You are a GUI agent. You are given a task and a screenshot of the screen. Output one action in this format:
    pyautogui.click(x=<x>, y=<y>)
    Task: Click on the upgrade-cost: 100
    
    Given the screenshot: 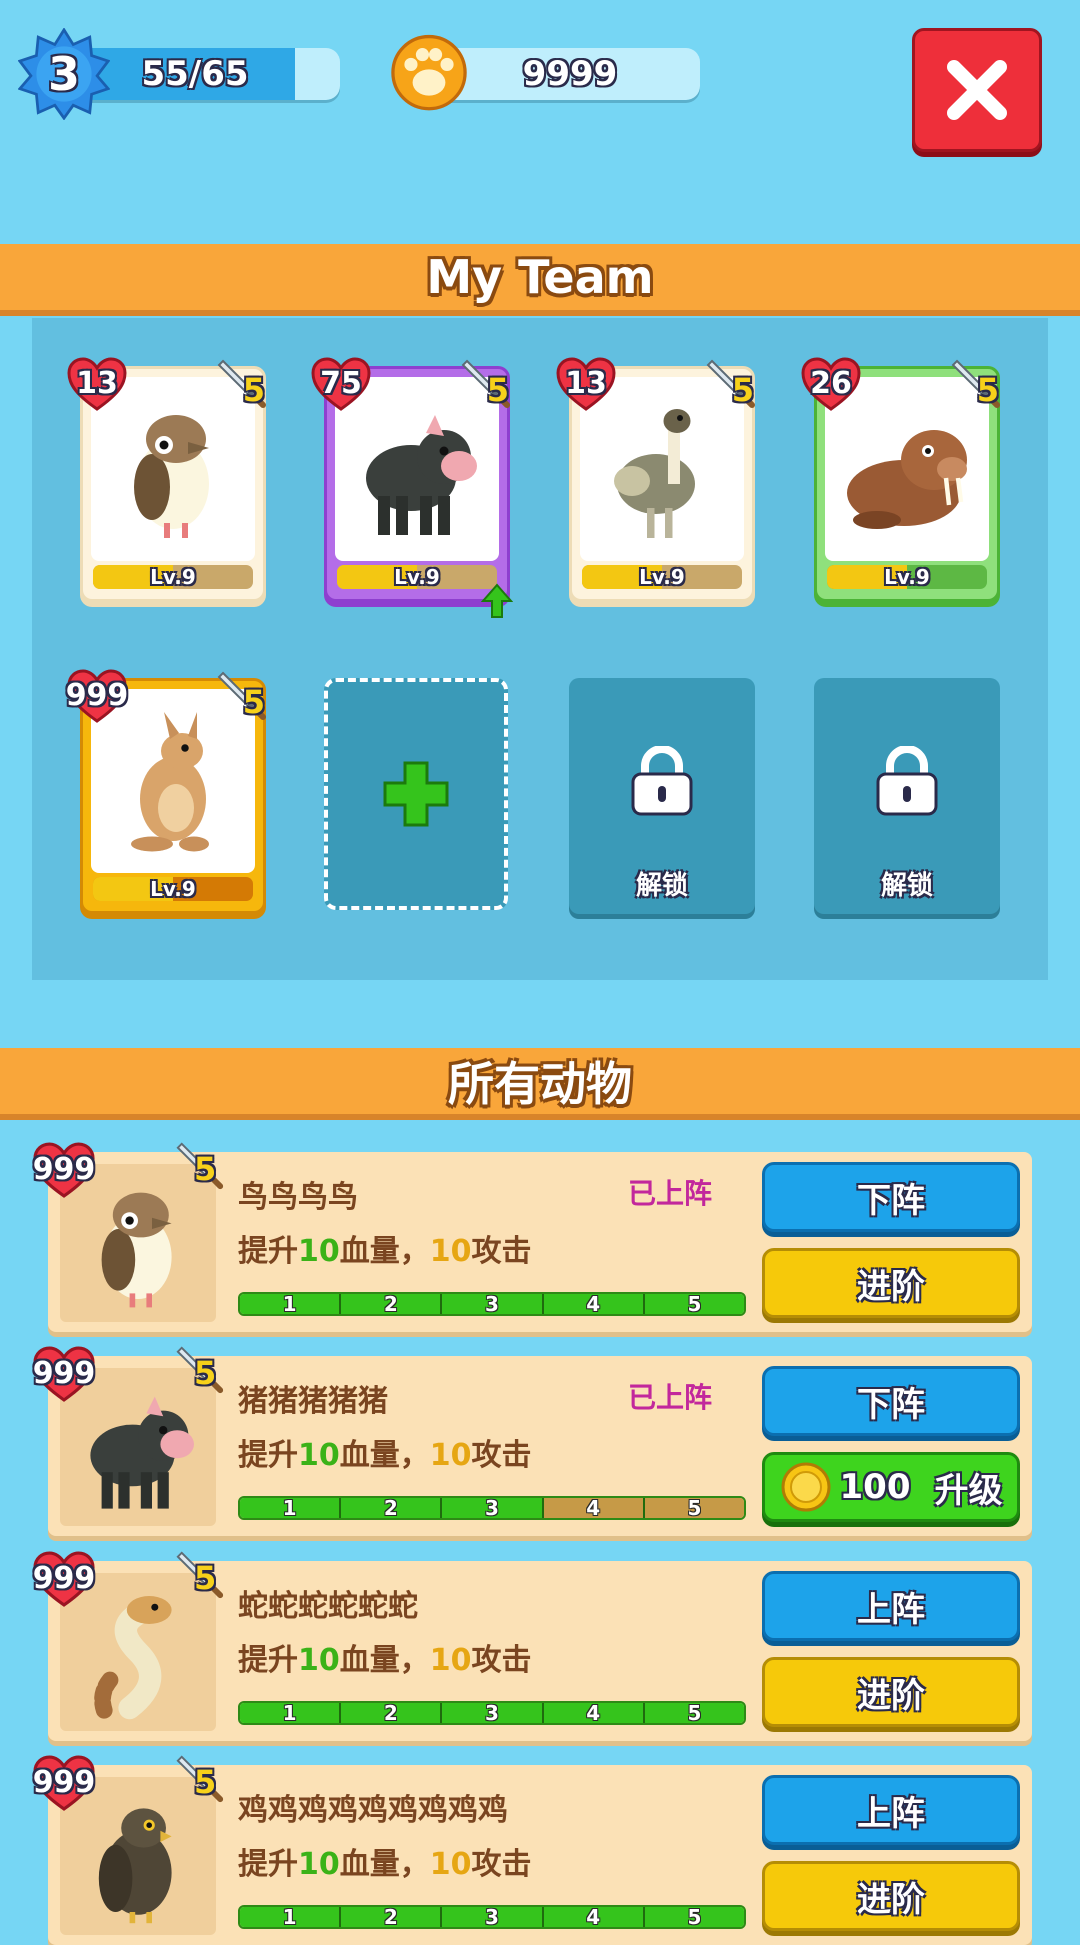 What is the action you would take?
    pyautogui.click(x=875, y=1487)
    